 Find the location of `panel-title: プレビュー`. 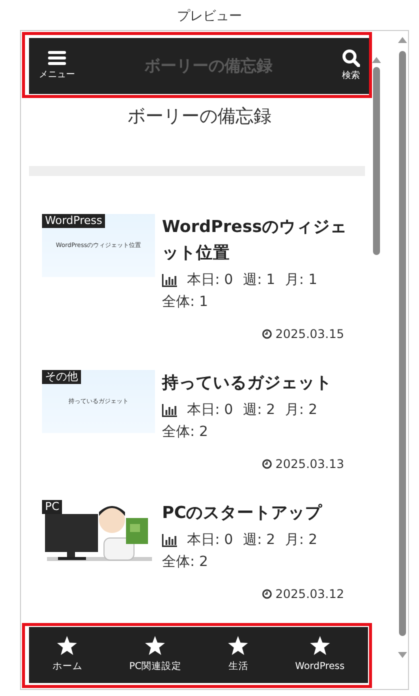

panel-title: プレビュー is located at coordinates (209, 17).